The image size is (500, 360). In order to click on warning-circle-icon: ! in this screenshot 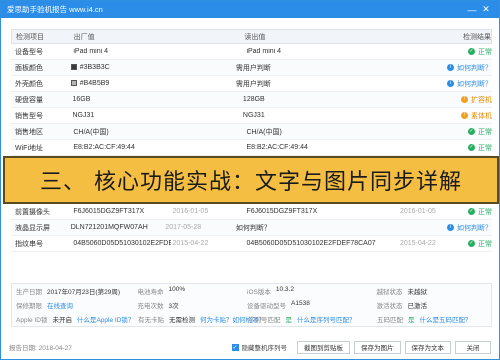, I will do `click(464, 99)`.